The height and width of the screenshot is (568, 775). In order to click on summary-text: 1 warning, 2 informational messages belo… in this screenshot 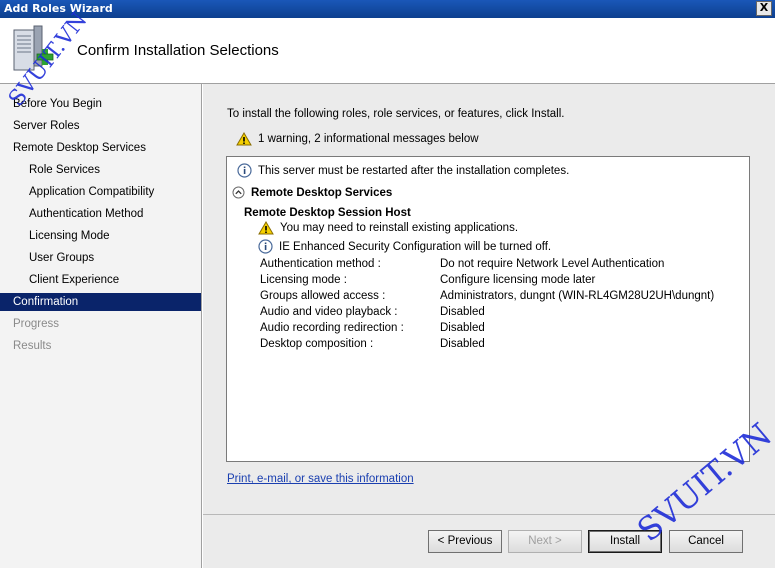, I will do `click(368, 139)`.